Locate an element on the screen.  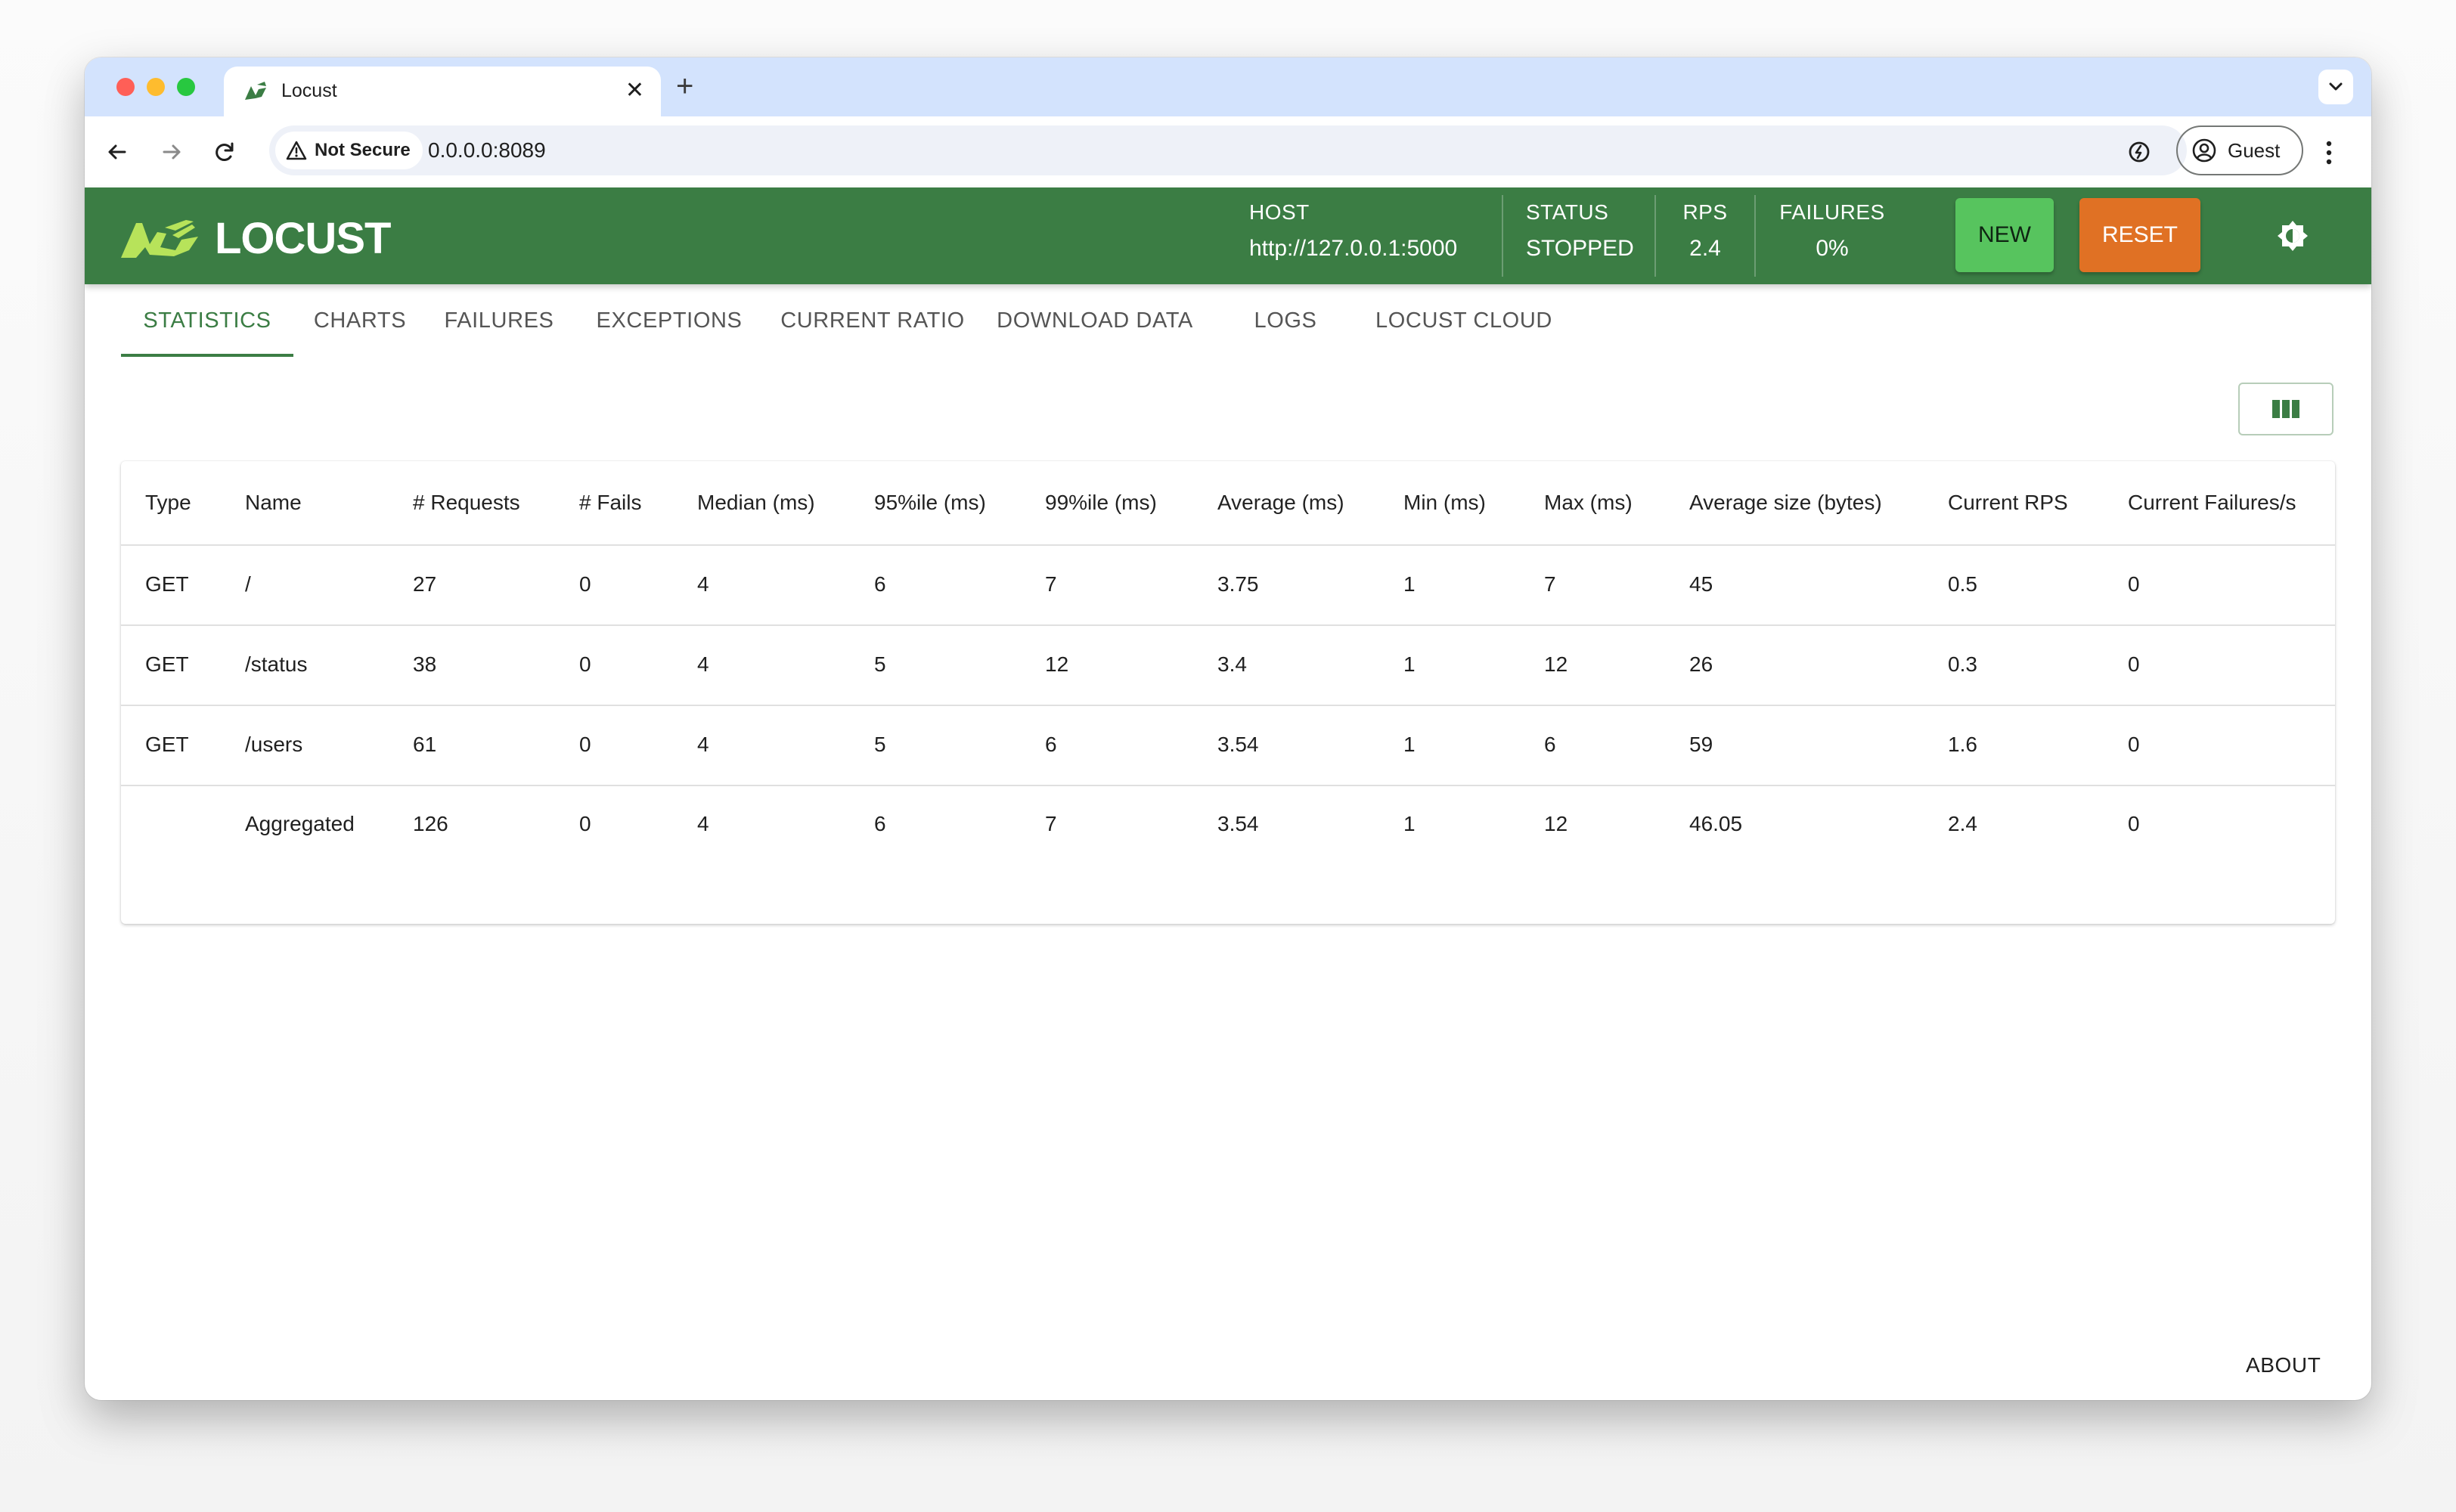
column-header-current-rps: Current RPS is located at coordinates (2008, 503).